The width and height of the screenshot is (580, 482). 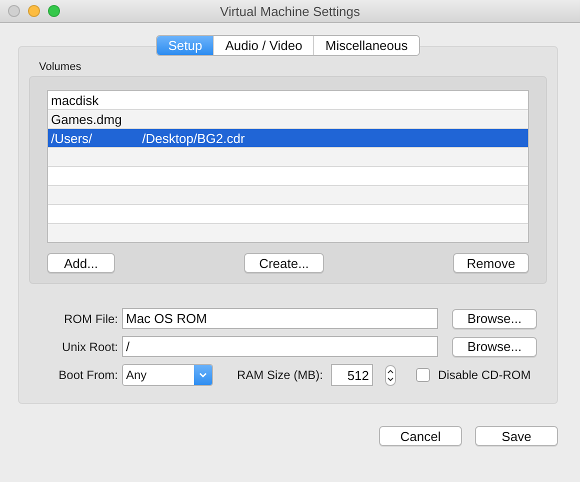 I want to click on volume-path: /Users/, so click(x=71, y=138).